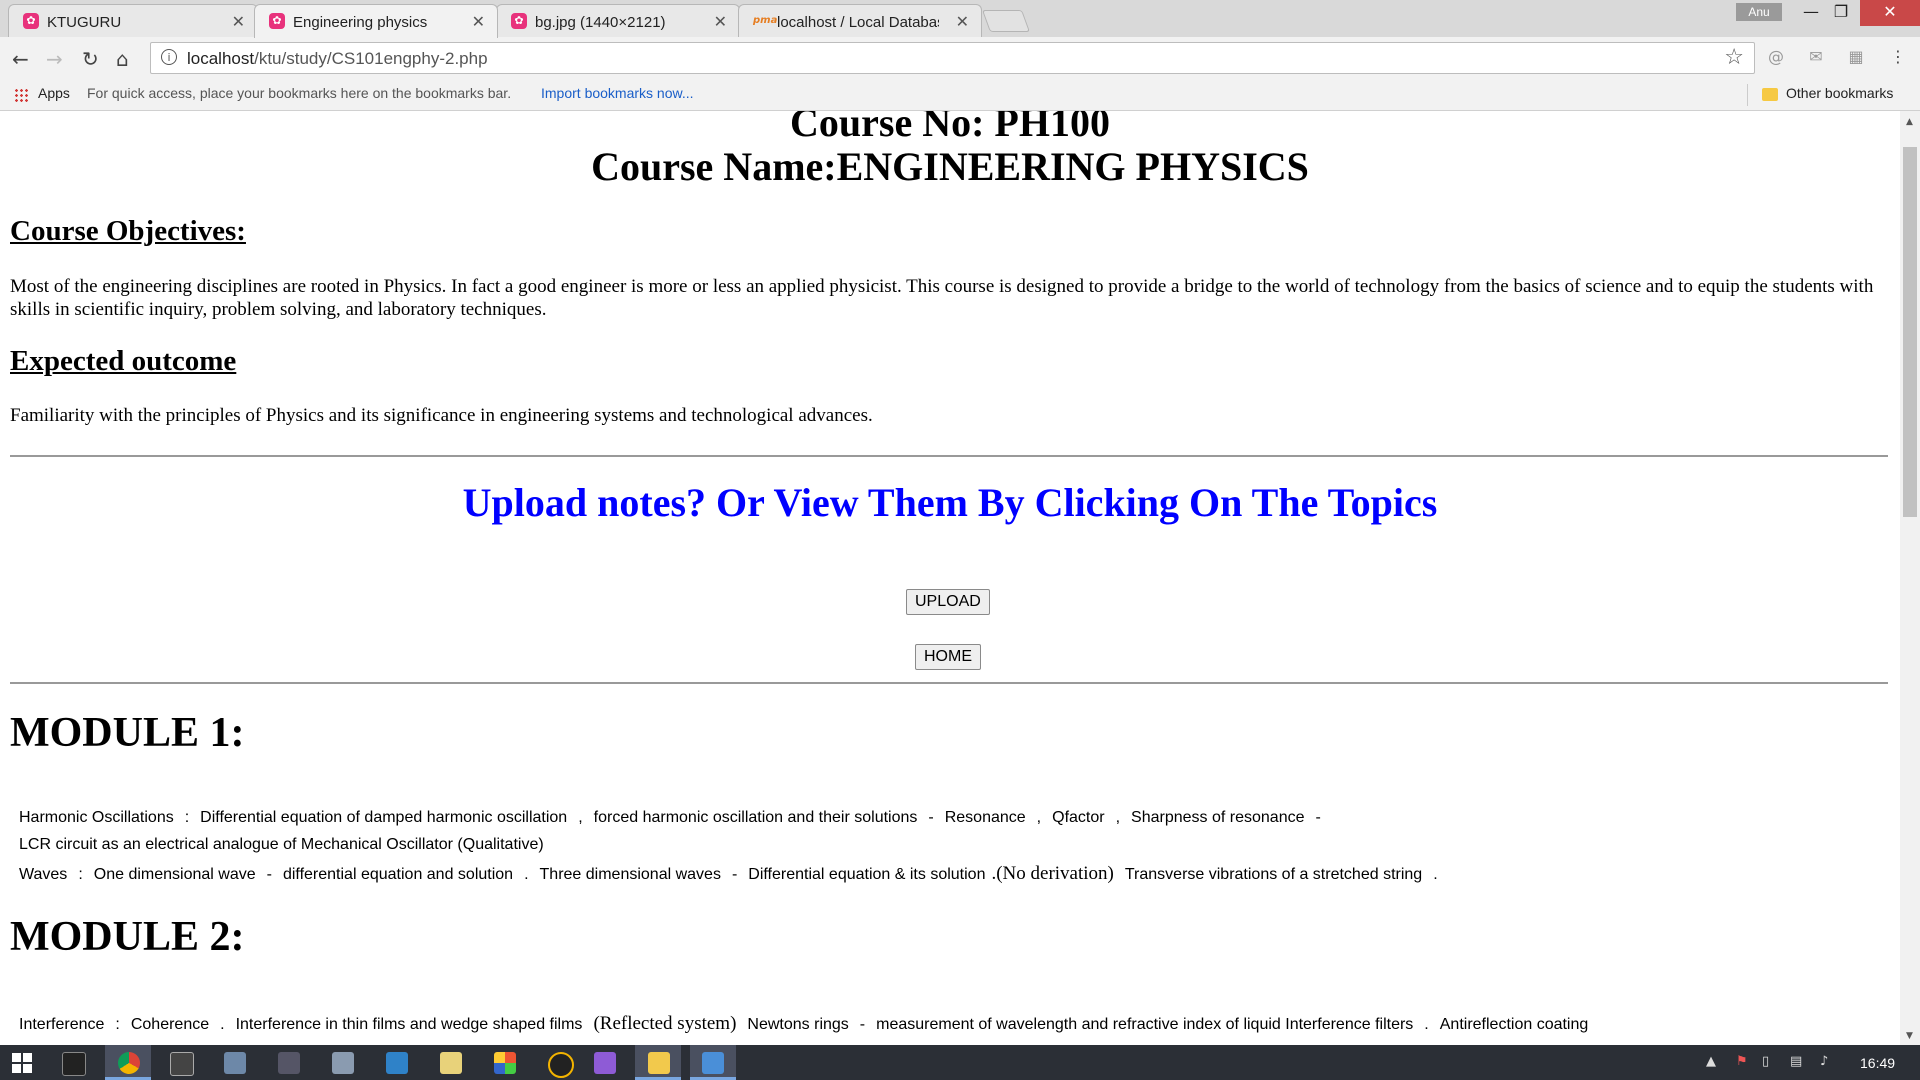 The height and width of the screenshot is (1080, 1920). Describe the element at coordinates (948, 602) in the screenshot. I see `upload-button: UPLOAD` at that location.